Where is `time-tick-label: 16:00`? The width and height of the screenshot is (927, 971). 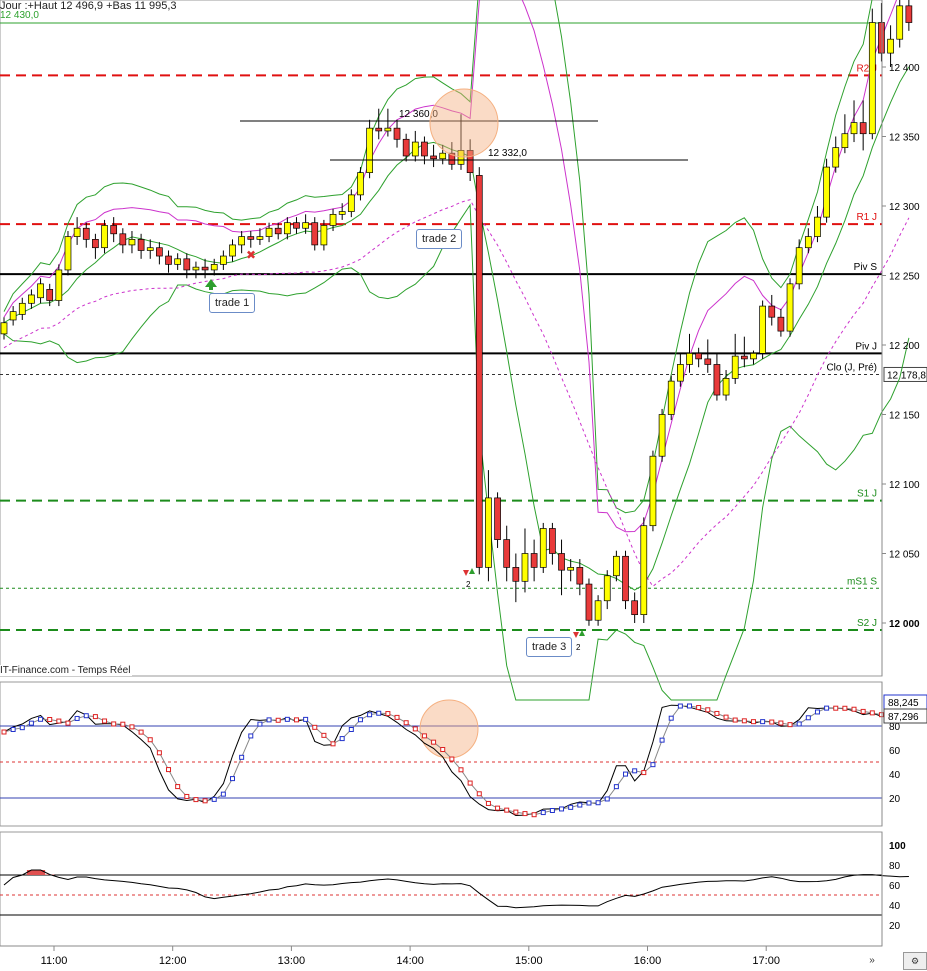 time-tick-label: 16:00 is located at coordinates (648, 961).